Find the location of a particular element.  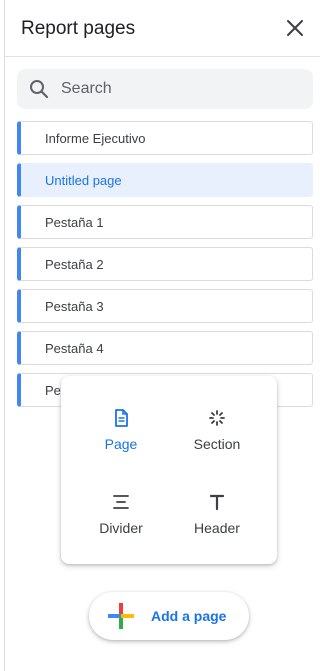

add-header-option: Header is located at coordinates (217, 516).